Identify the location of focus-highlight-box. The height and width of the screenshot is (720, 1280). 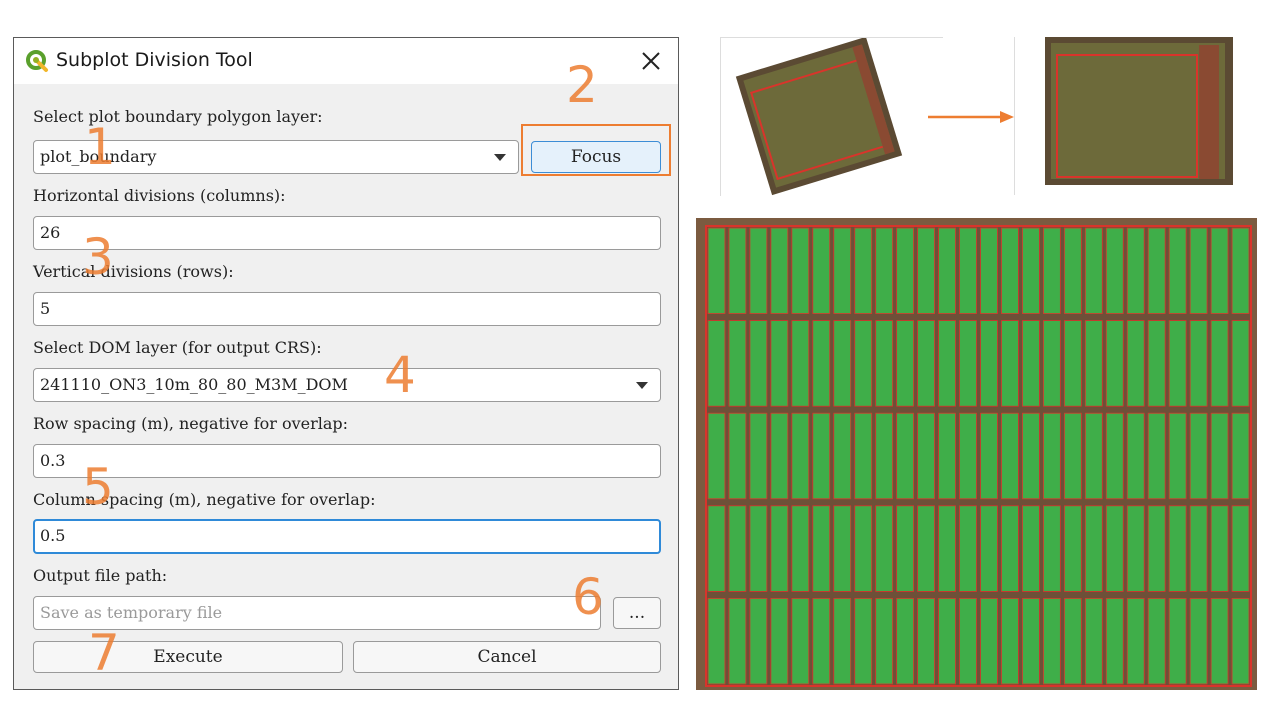
(596, 150).